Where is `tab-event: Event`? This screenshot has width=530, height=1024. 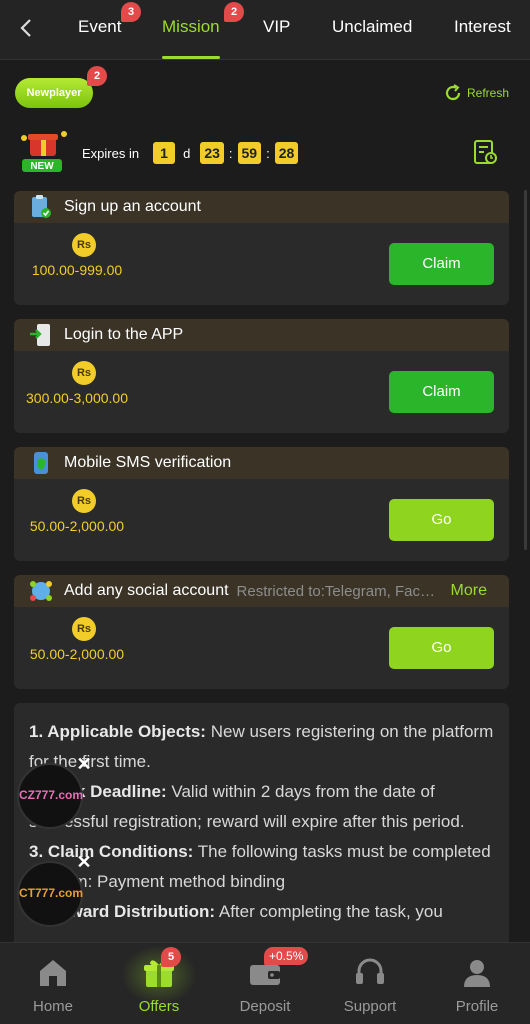
tab-event: Event is located at coordinates (99, 27).